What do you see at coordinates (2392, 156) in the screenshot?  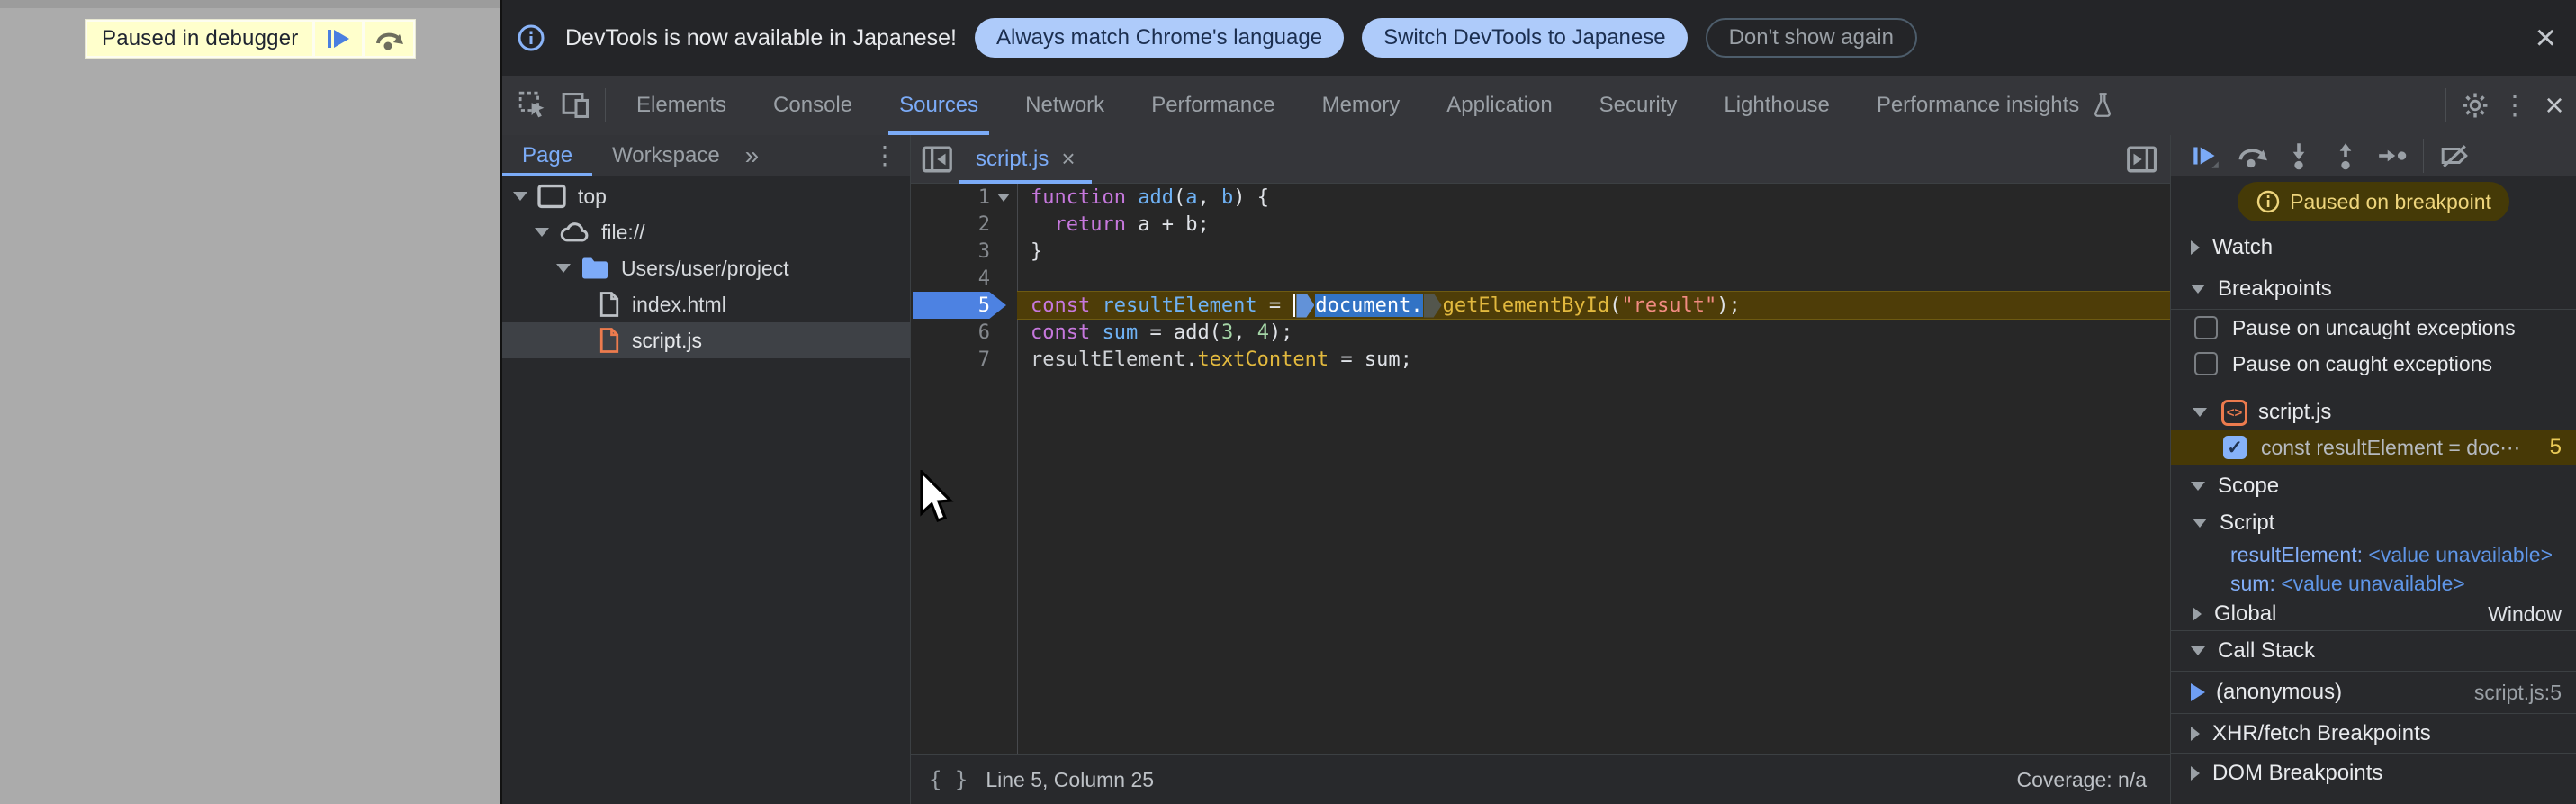 I see `step-button` at bounding box center [2392, 156].